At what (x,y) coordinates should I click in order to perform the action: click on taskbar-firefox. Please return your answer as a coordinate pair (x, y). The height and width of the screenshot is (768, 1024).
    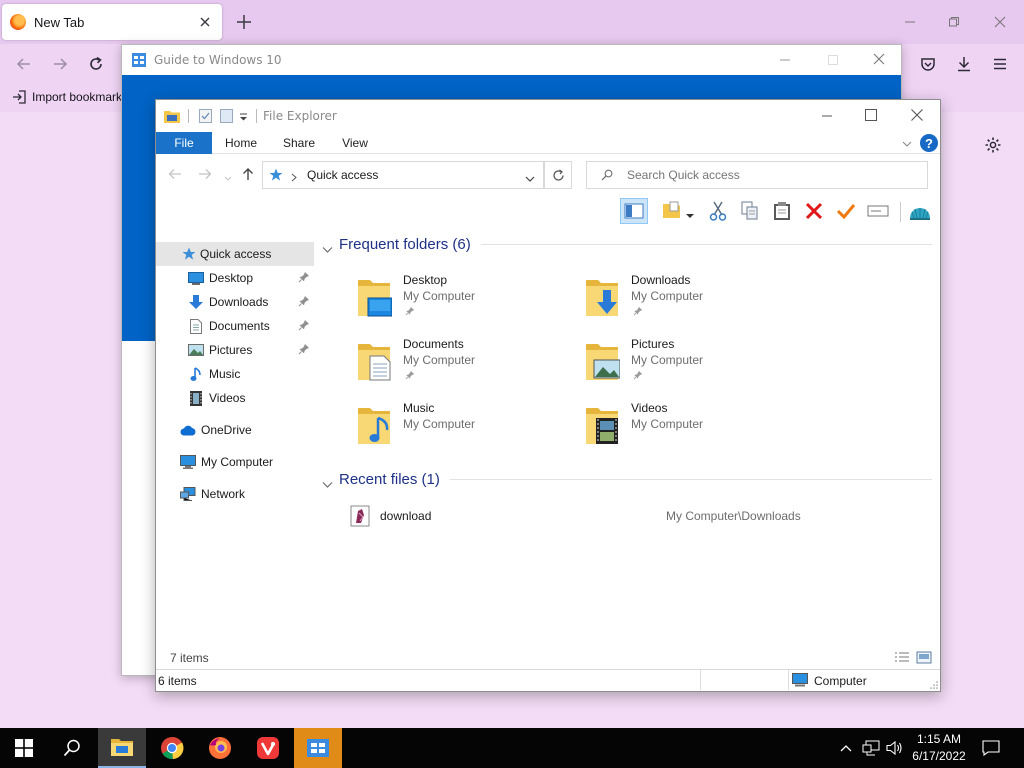
    Looking at the image, I should click on (220, 748).